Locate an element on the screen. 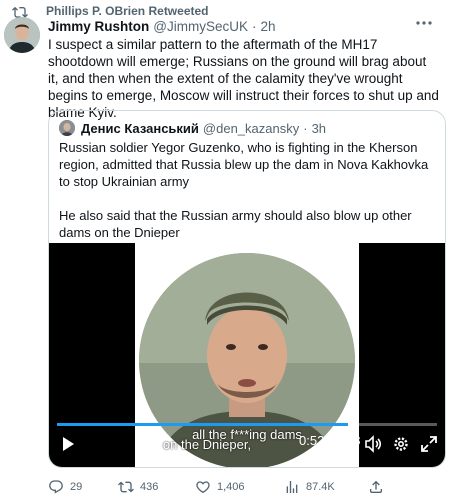  quote-author-handle: @den_kazansky is located at coordinates (251, 128).